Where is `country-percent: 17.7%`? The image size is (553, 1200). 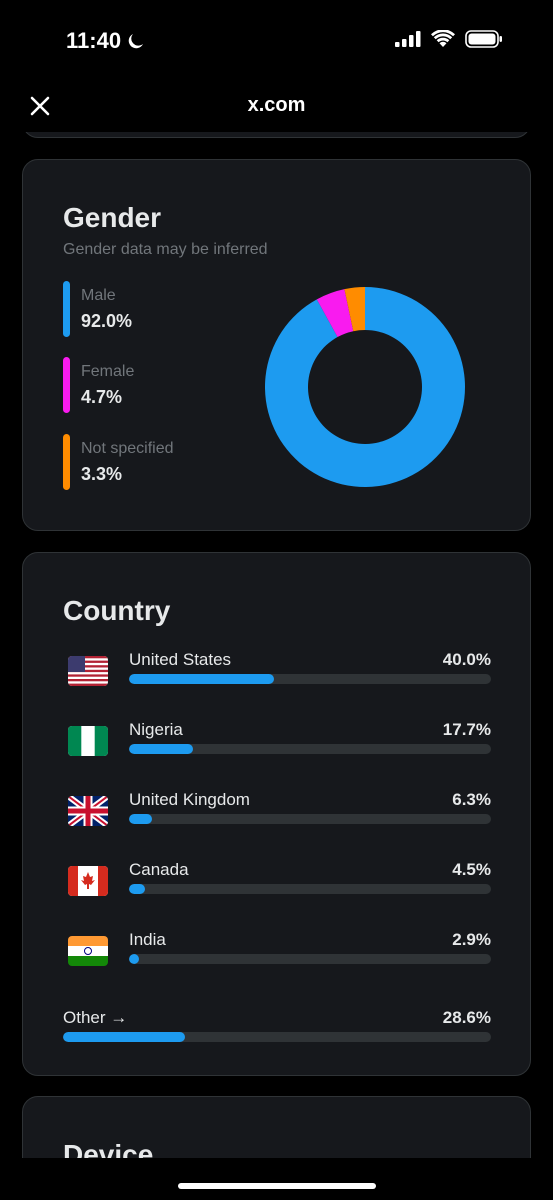 country-percent: 17.7% is located at coordinates (466, 729).